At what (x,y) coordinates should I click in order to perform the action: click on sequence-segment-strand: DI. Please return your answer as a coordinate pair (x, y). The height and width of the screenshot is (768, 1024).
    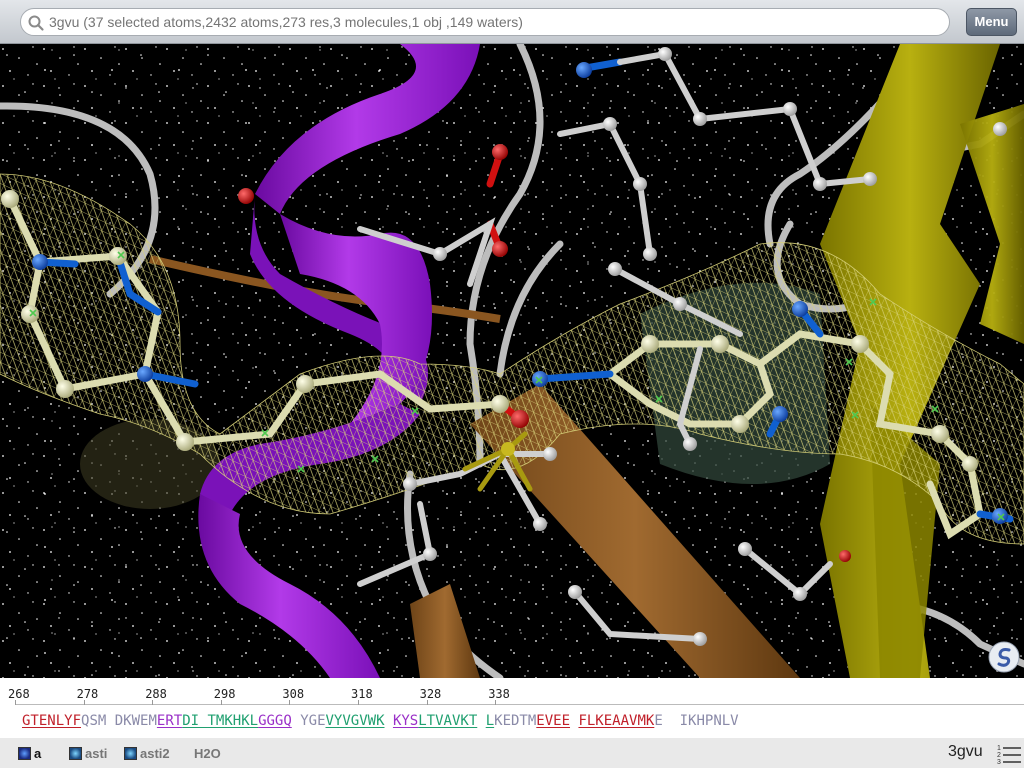
    Looking at the image, I should click on (194, 721).